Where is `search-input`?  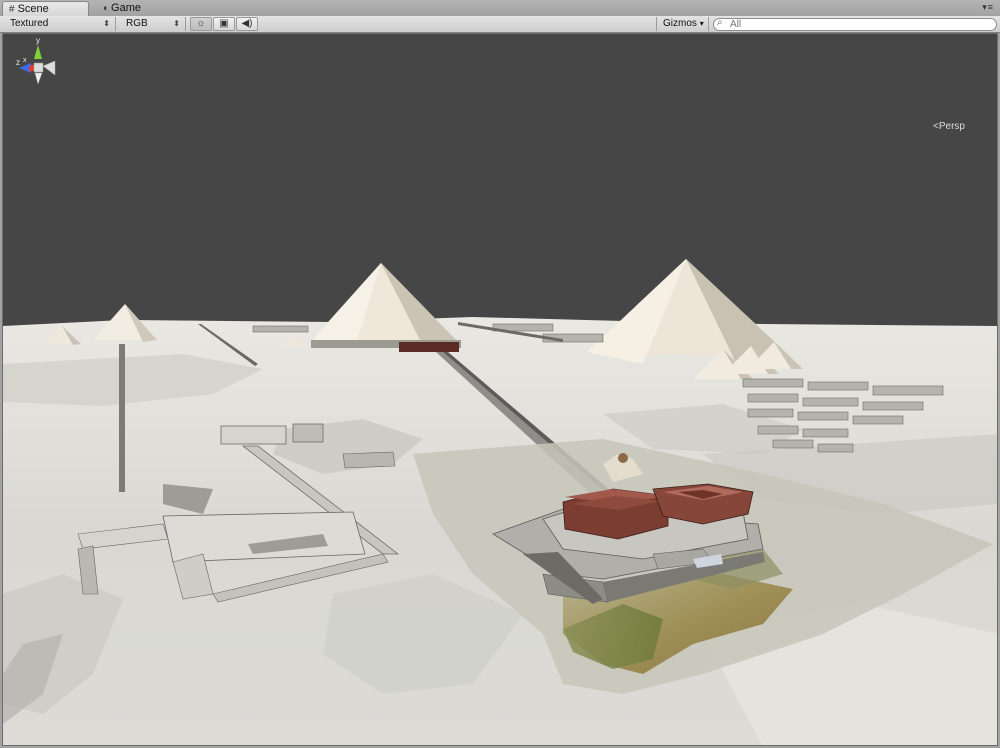
search-input is located at coordinates (857, 24).